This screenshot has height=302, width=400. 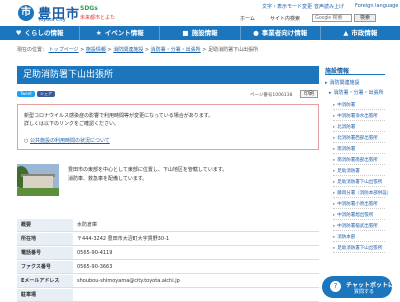 What do you see at coordinates (362, 193) in the screenshot?
I see `sidebar-item: ▸ 藤岡分署（消防本部併設）` at bounding box center [362, 193].